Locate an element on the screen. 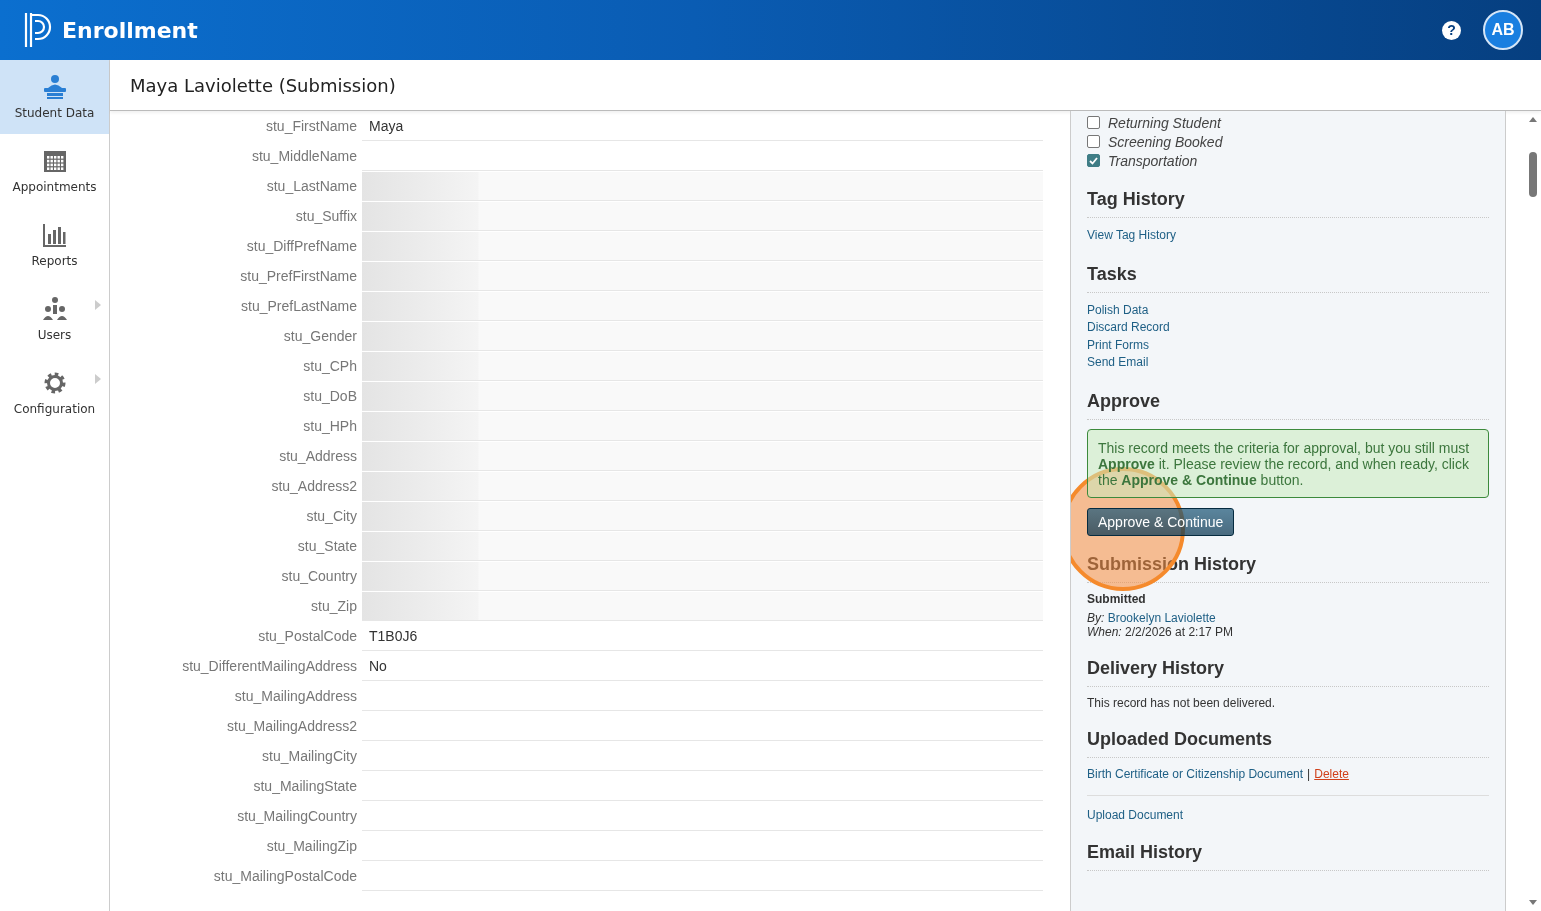  user-avatar: AB is located at coordinates (1503, 30).